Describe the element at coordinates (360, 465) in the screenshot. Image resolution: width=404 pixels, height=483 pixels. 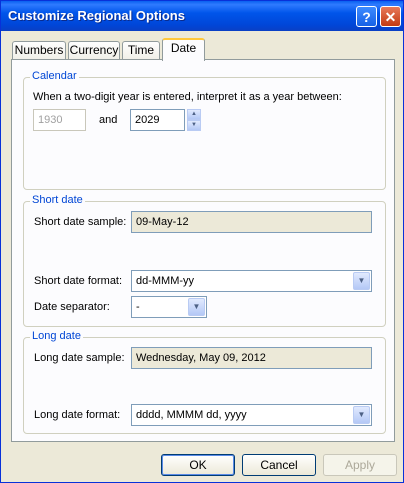
I see `apply-button: Apply` at that location.